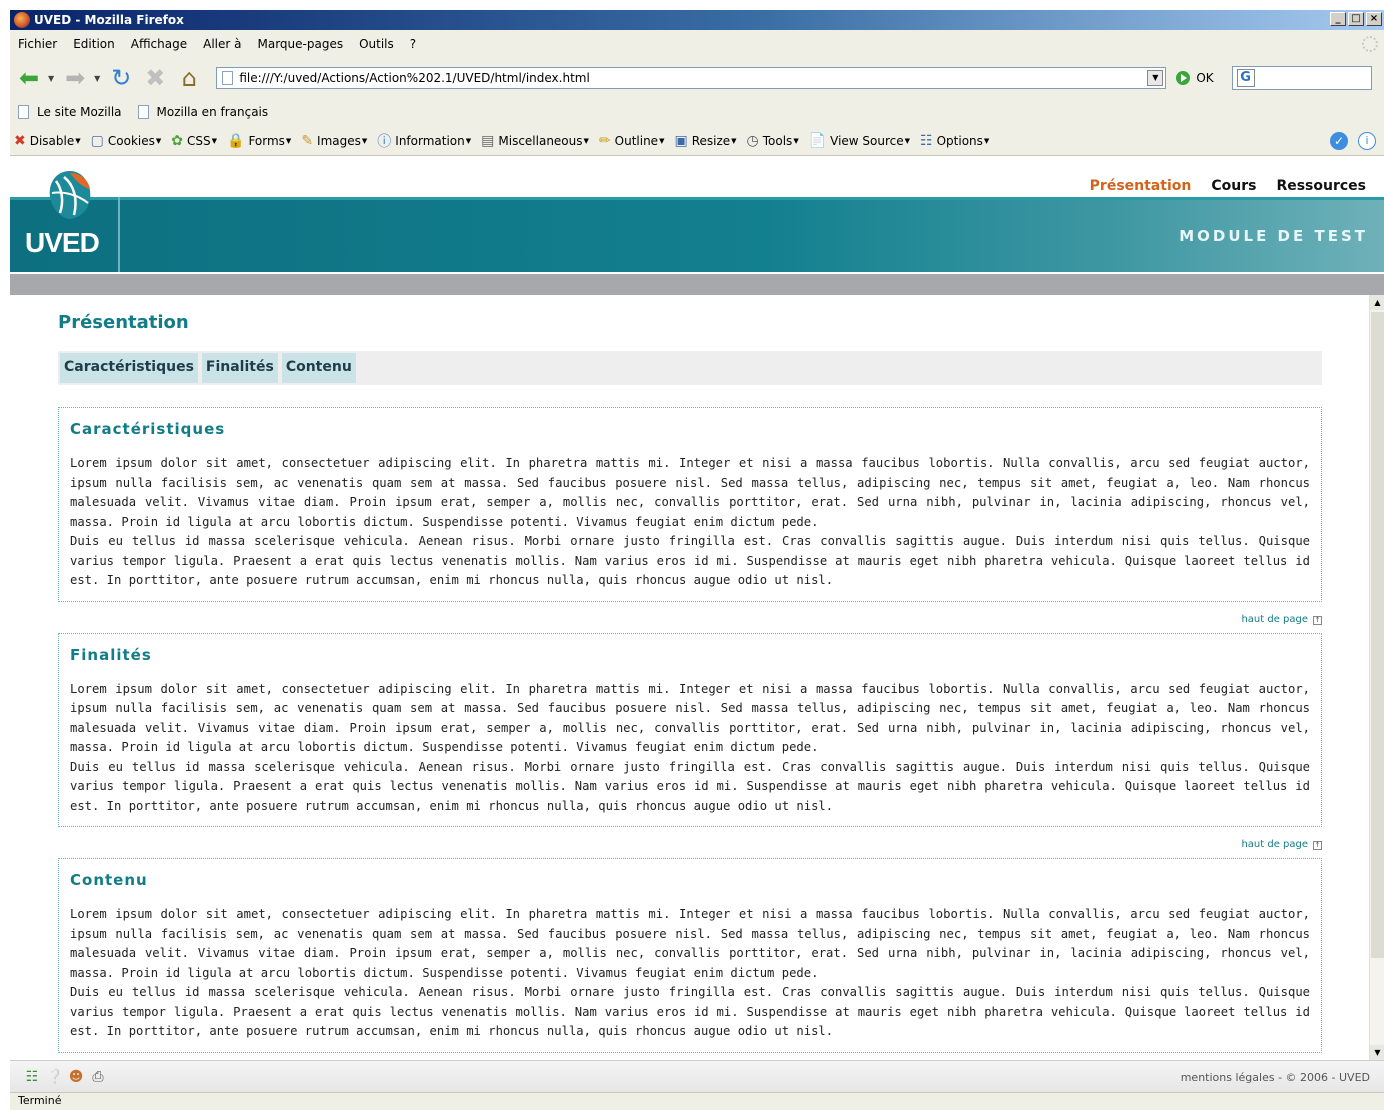  I want to click on dev-outline: ✏ Outline ▼, so click(632, 141).